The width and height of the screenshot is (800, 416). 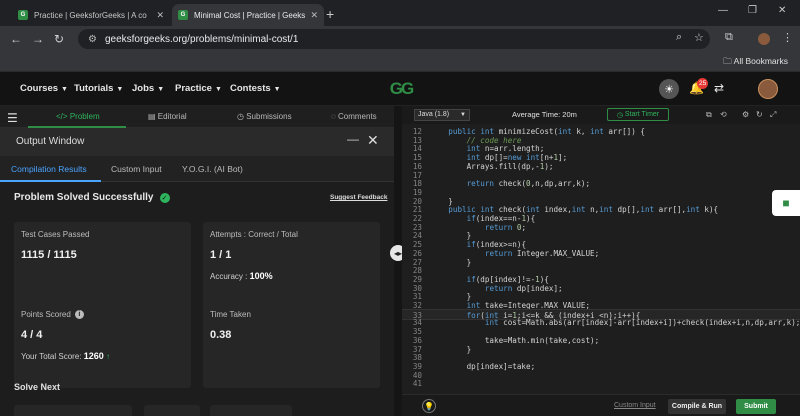 What do you see at coordinates (38, 39) in the screenshot?
I see `forward-icon: →` at bounding box center [38, 39].